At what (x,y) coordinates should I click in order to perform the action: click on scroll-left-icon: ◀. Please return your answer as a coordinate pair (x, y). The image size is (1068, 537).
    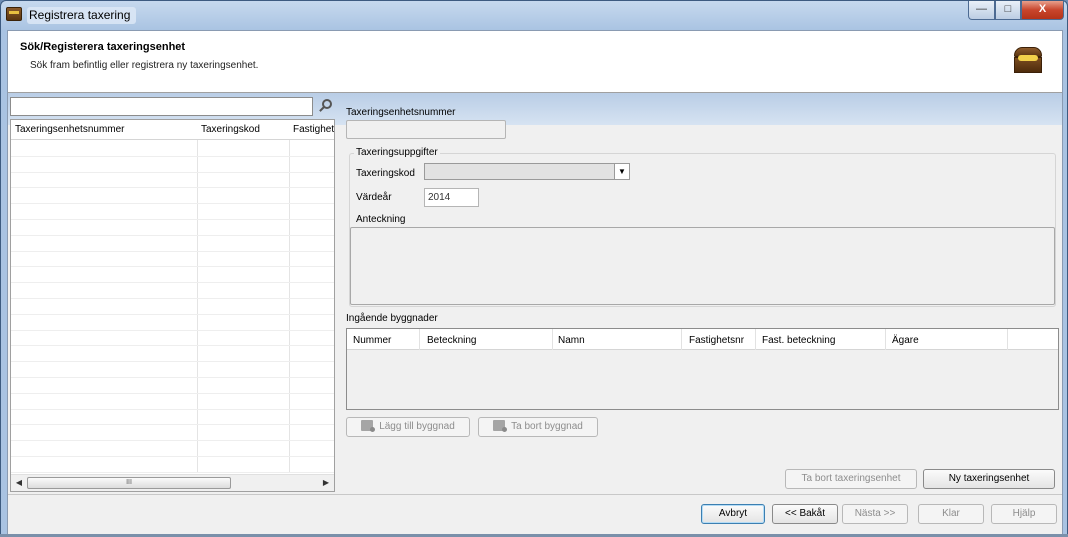
    Looking at the image, I should click on (19, 483).